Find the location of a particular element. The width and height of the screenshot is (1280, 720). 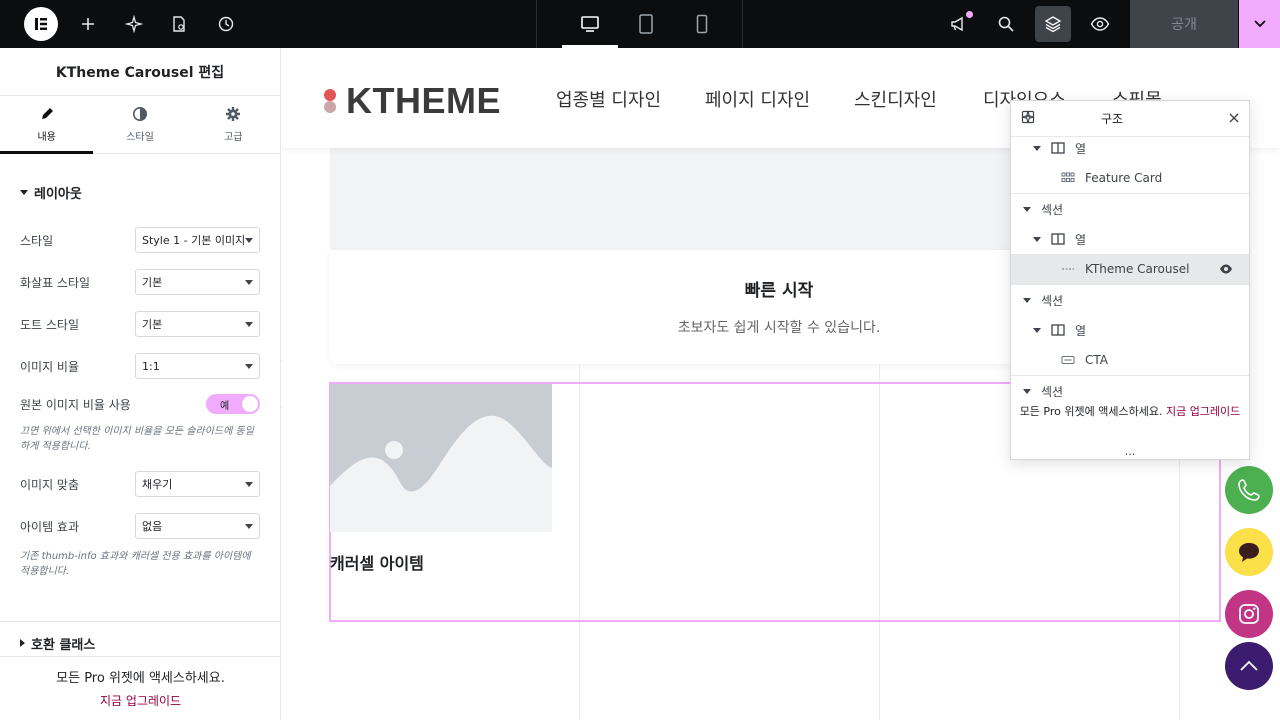

image-fit-select: 채우기 is located at coordinates (197, 484).